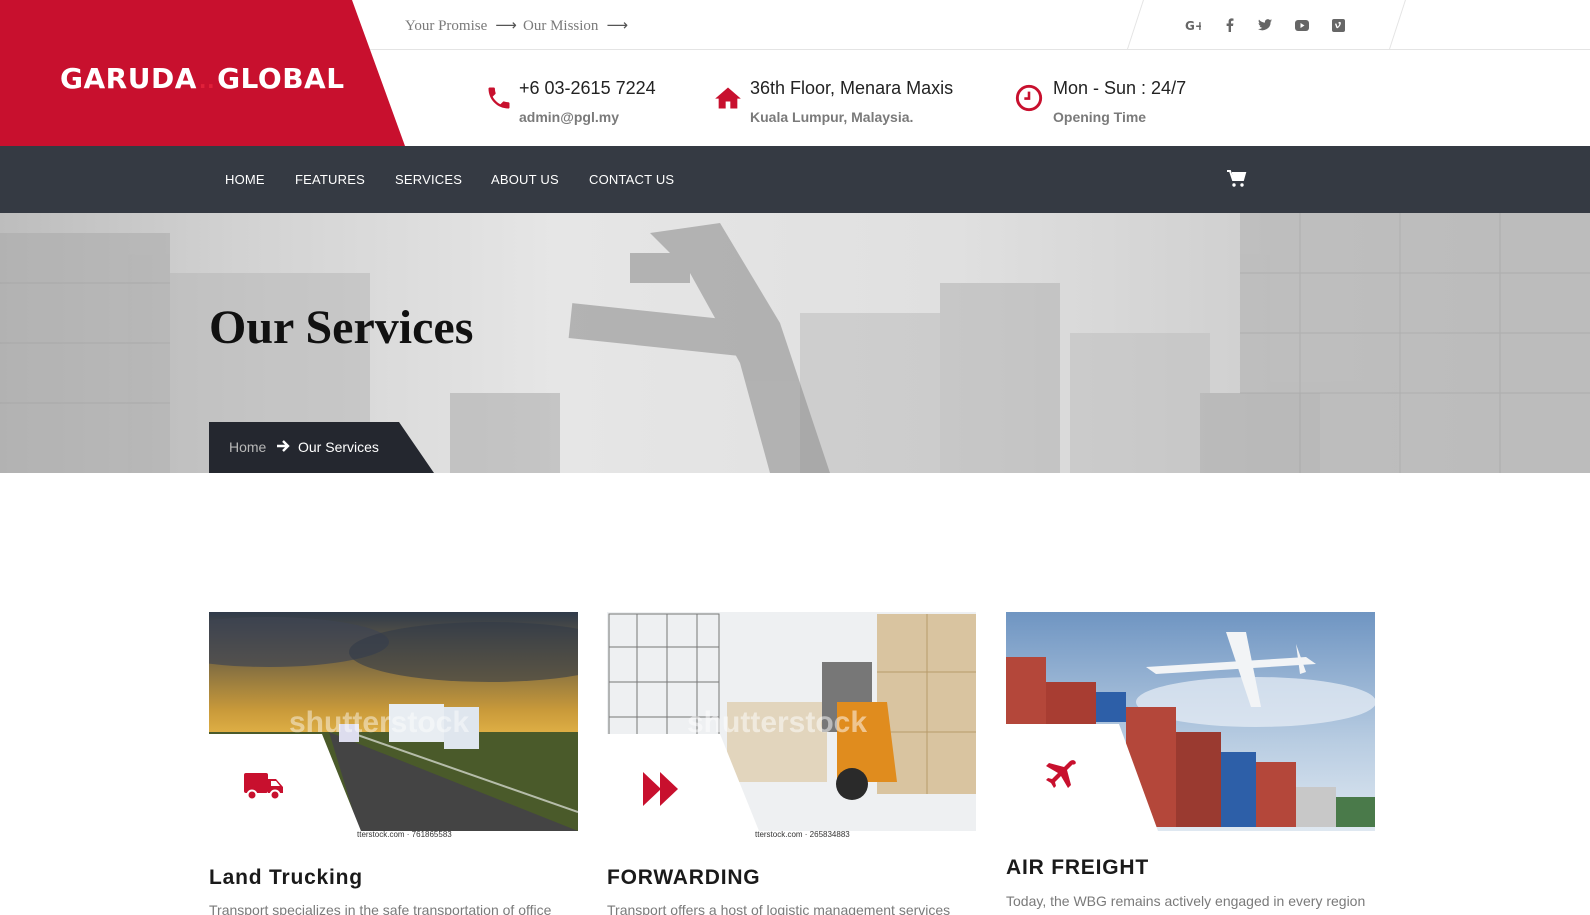  Describe the element at coordinates (338, 447) in the screenshot. I see `breadcrumb-current: Our Services` at that location.